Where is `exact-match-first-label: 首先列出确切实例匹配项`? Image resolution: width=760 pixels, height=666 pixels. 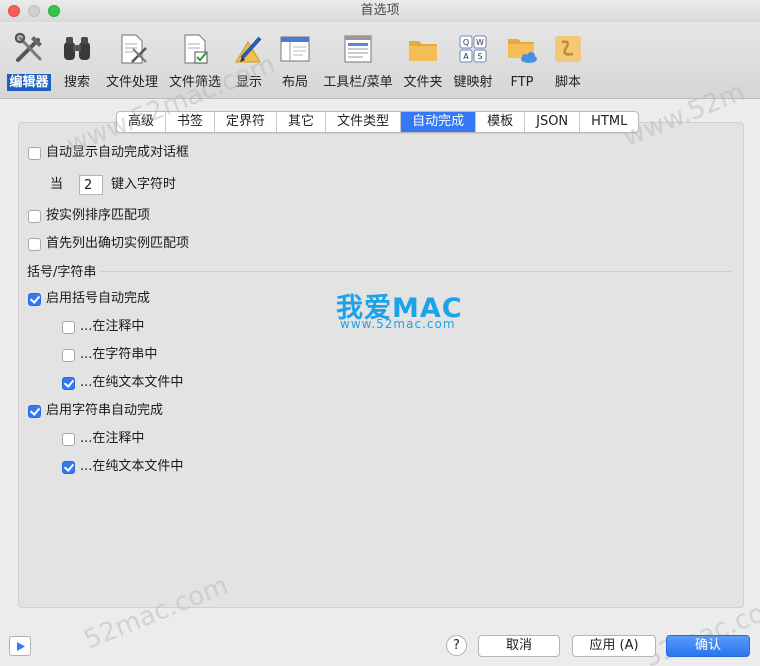
exact-match-first-label: 首先列出确切实例匹配项 is located at coordinates (118, 243).